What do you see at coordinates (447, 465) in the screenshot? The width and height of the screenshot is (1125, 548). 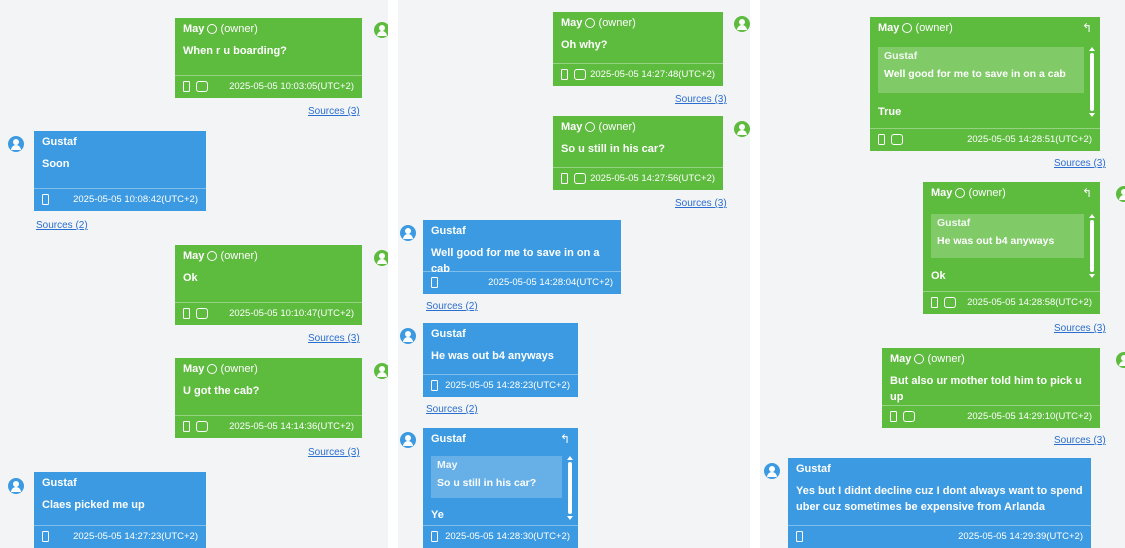 I see `quoted-sender: May` at bounding box center [447, 465].